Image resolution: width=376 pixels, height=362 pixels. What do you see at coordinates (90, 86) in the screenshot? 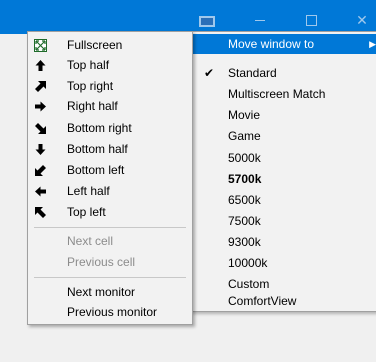
I see `menu-item-label: Top right` at bounding box center [90, 86].